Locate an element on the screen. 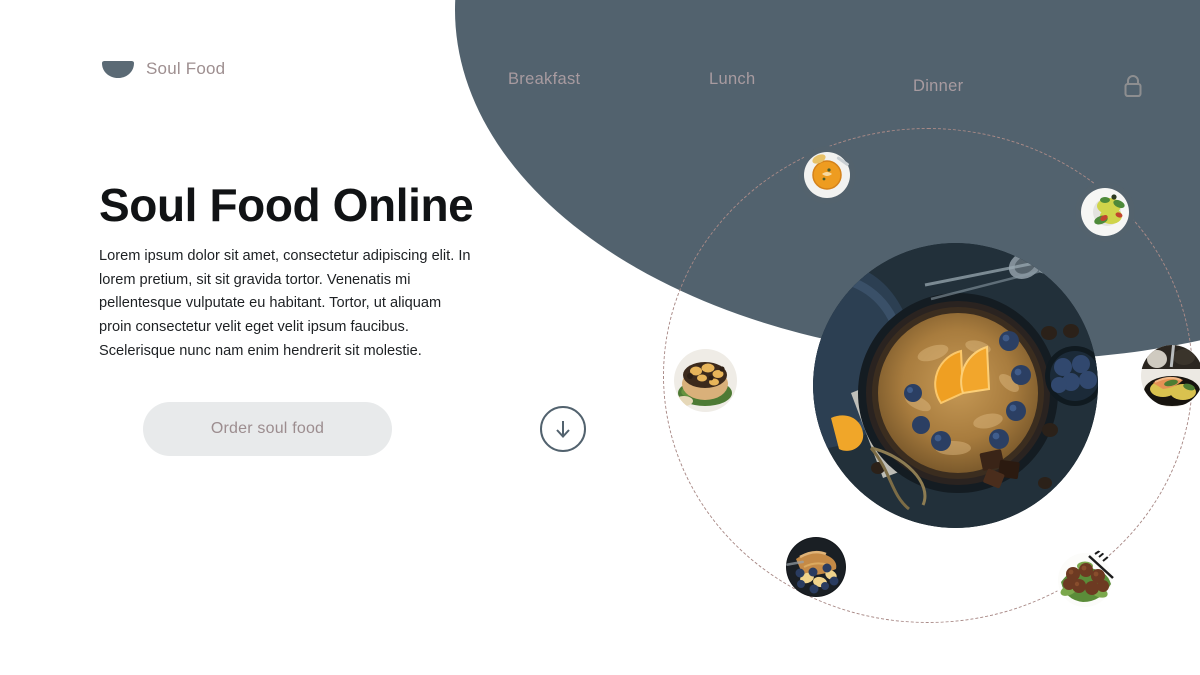 The height and width of the screenshot is (675, 1200). lock-icon is located at coordinates (1133, 86).